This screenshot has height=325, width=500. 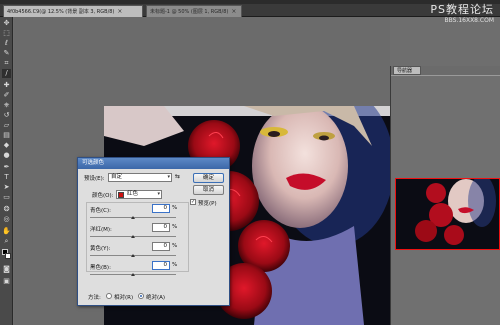 What do you see at coordinates (177, 176) in the screenshot?
I see `preset-options-icon: ⇆` at bounding box center [177, 176].